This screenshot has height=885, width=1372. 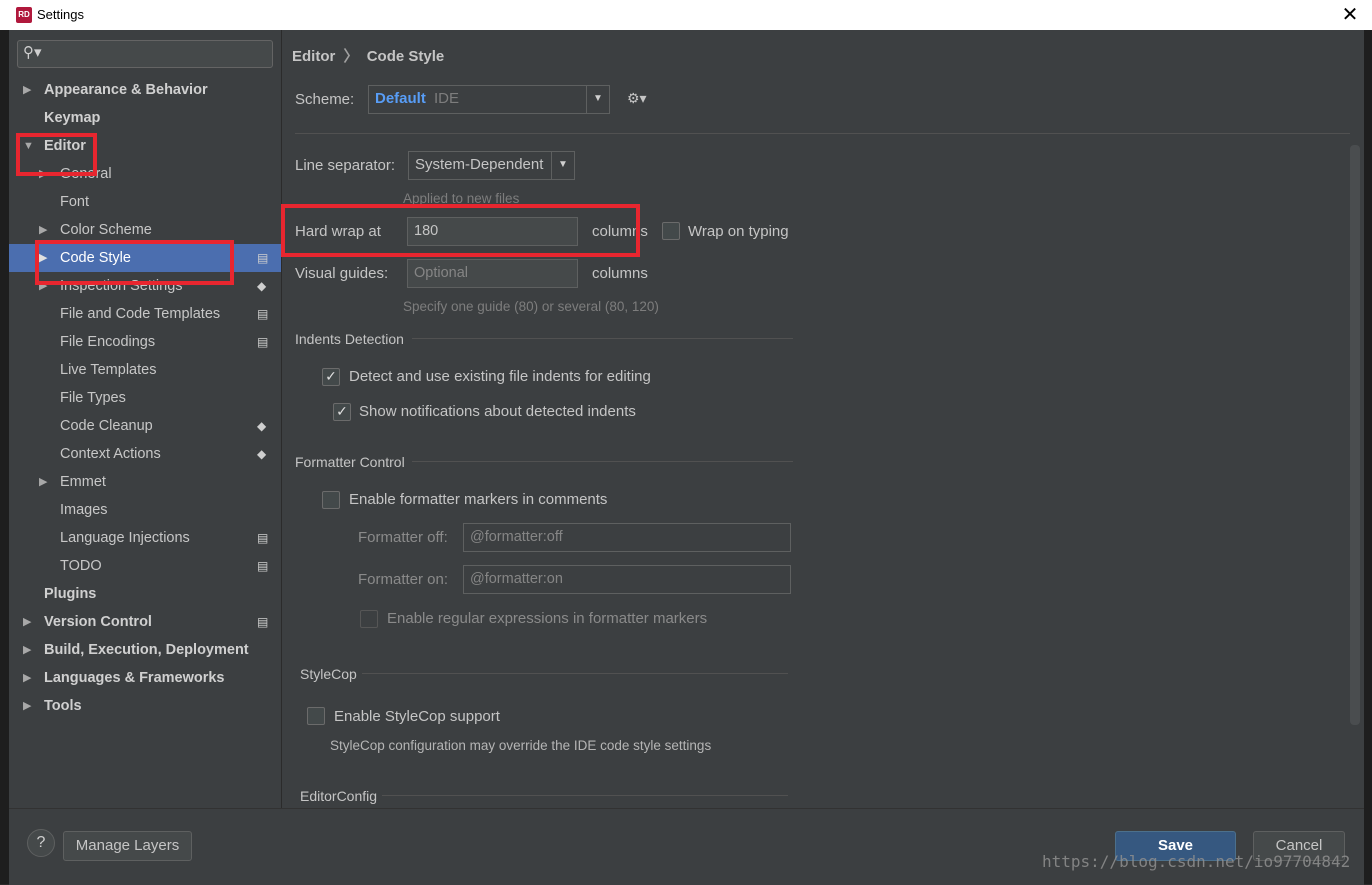 I want to click on indents-detection-title: Indents Detection, so click(x=349, y=339).